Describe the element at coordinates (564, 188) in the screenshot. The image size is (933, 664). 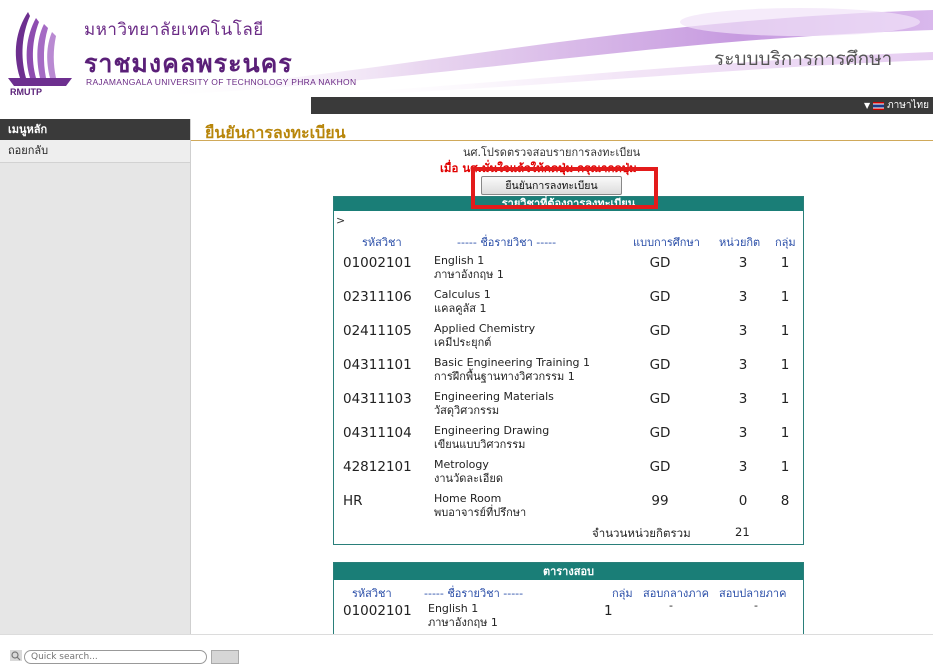
I see `red-highlight-annotation` at that location.